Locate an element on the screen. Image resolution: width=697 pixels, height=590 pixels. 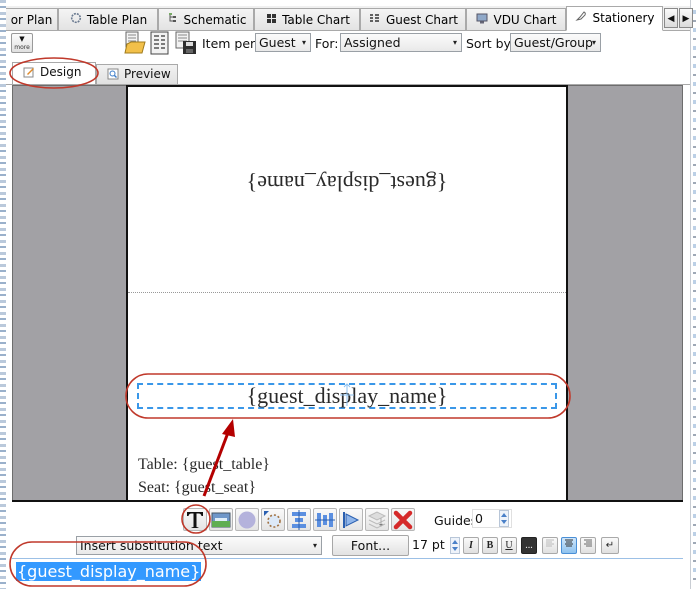
item-per-value: Guest is located at coordinates (277, 42).